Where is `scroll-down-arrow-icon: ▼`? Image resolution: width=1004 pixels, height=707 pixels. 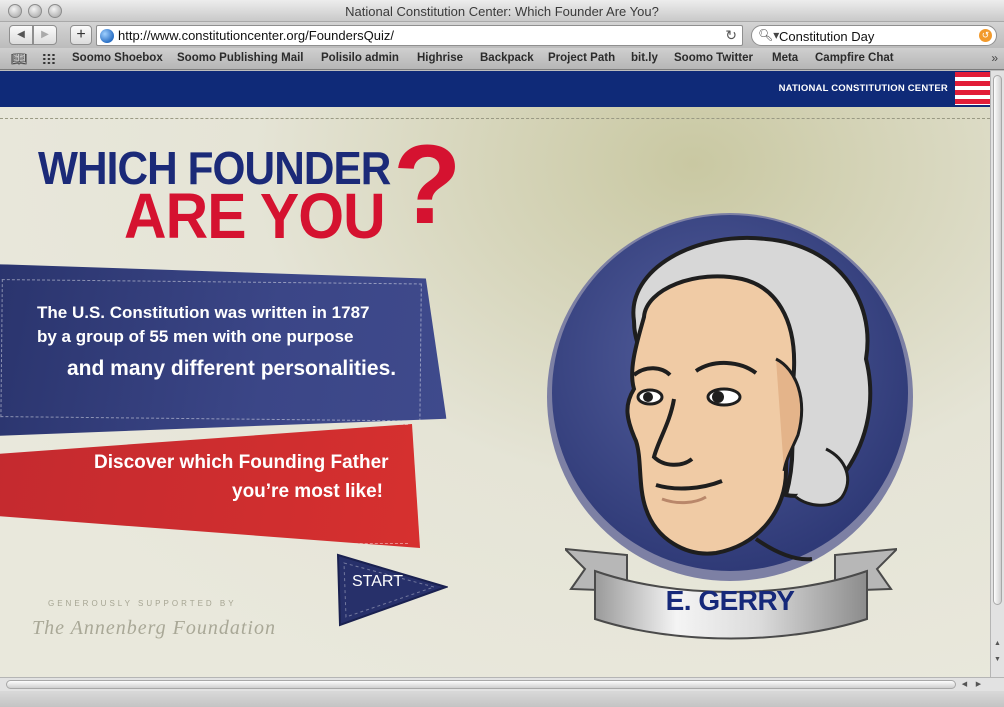 scroll-down-arrow-icon: ▼ is located at coordinates (997, 659).